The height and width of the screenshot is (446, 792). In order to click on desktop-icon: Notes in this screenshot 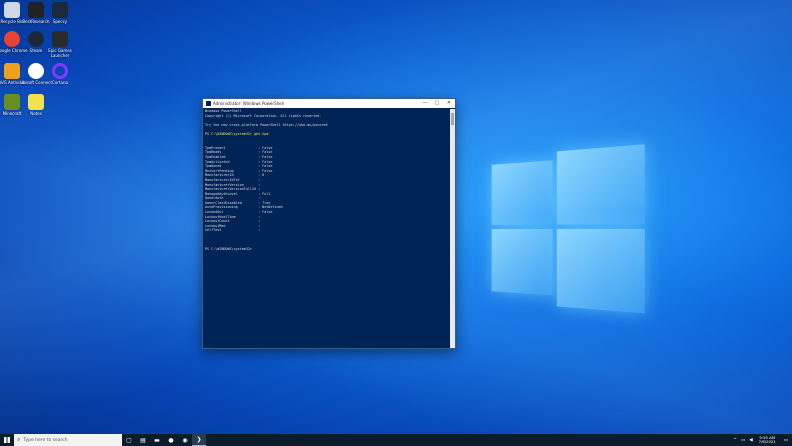, I will do `click(36, 105)`.